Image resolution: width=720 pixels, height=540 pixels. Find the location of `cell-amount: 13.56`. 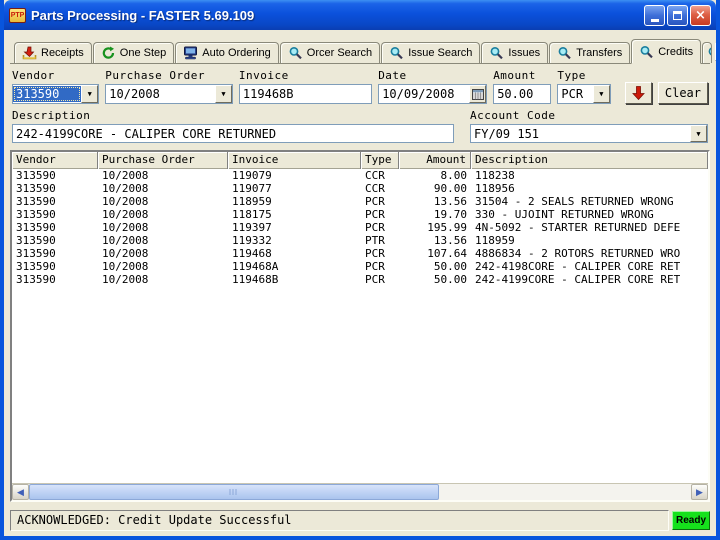

cell-amount: 13.56 is located at coordinates (450, 240).